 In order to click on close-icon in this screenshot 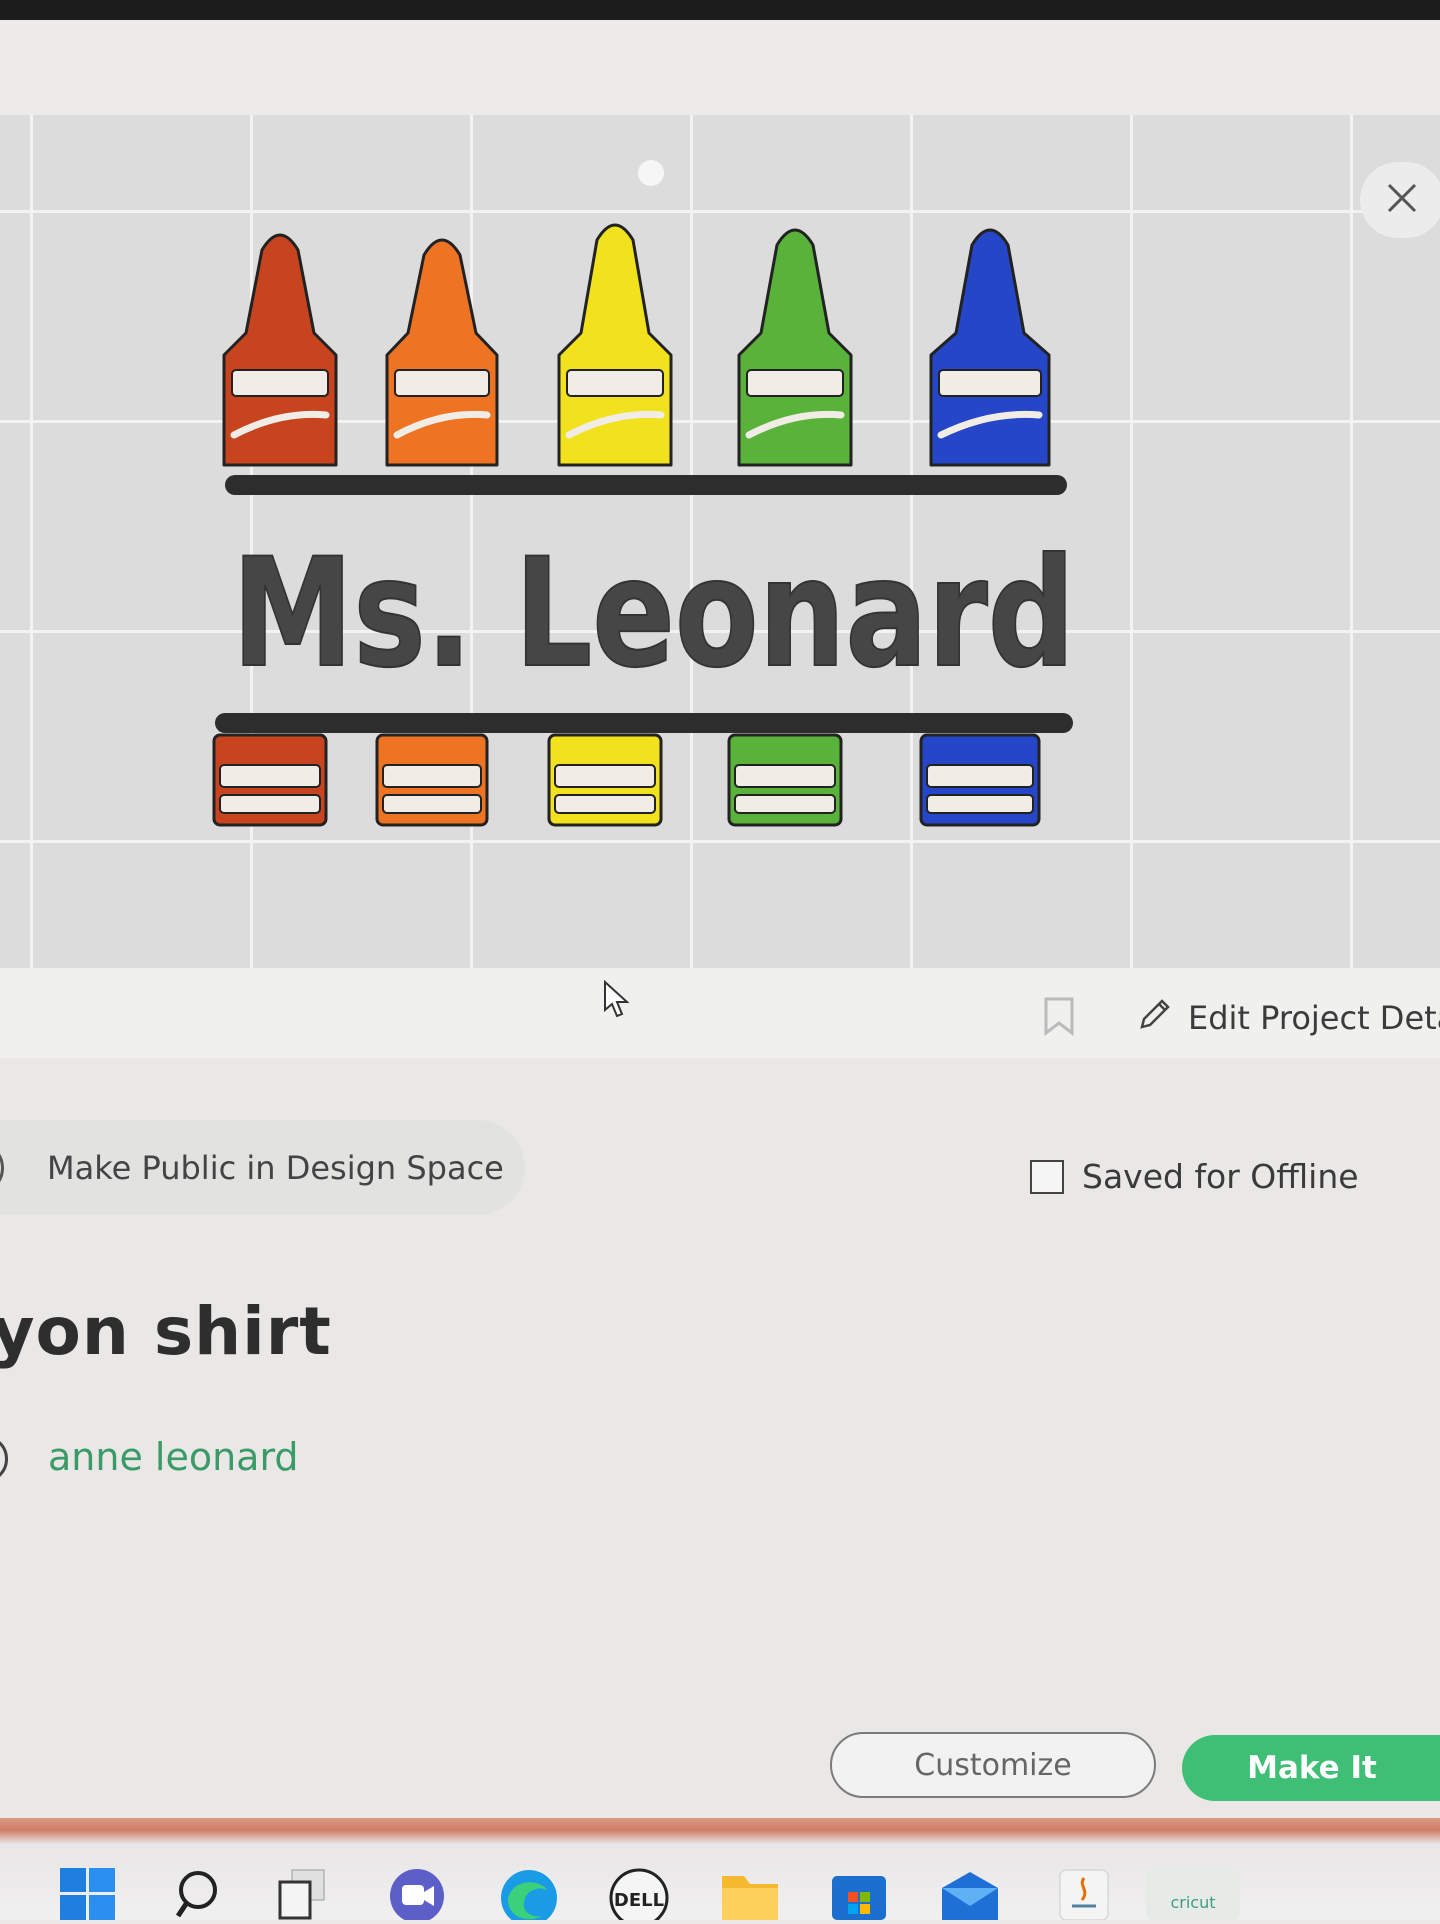, I will do `click(1402, 200)`.